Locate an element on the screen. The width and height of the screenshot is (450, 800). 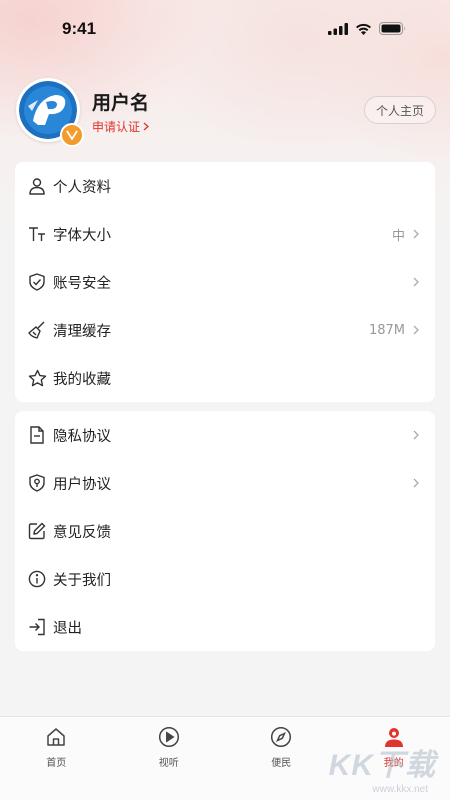
tab-label: 便民 is located at coordinates (281, 763).